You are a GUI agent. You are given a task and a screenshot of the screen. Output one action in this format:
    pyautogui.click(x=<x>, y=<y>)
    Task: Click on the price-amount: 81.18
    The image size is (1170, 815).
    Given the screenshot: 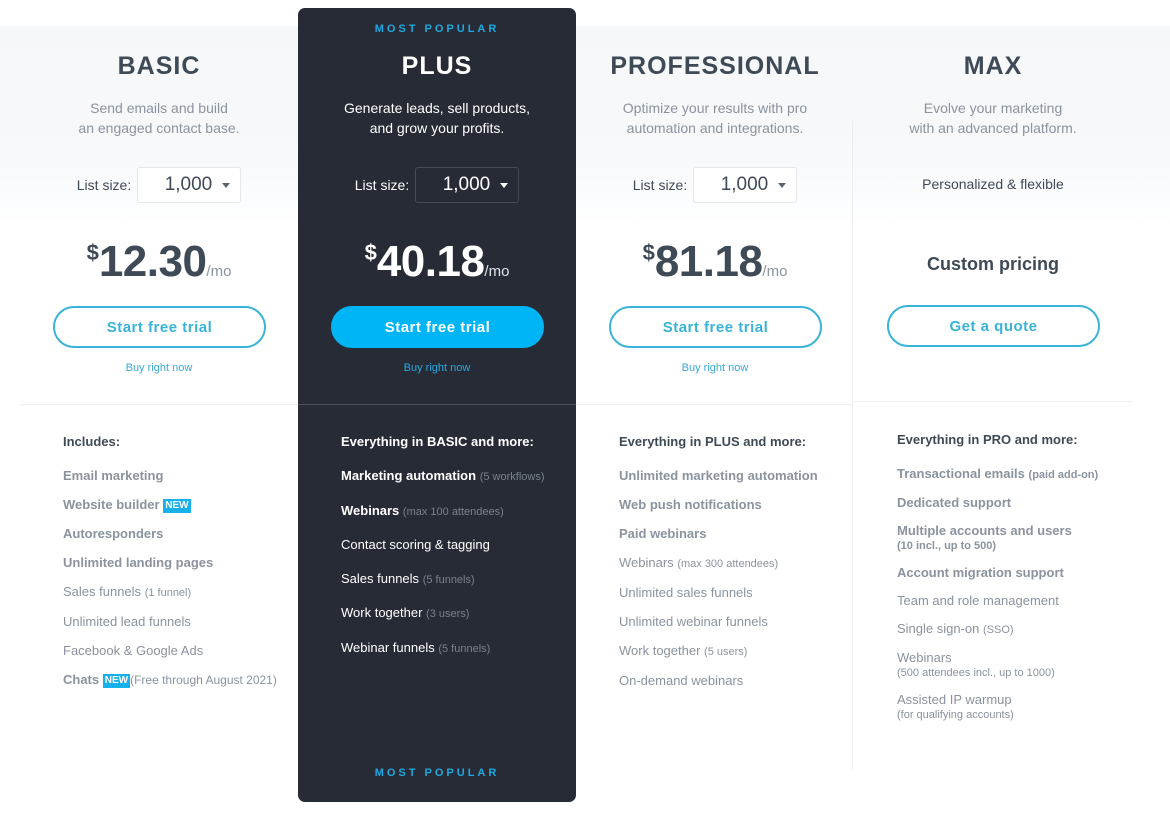 What is the action you would take?
    pyautogui.click(x=708, y=261)
    